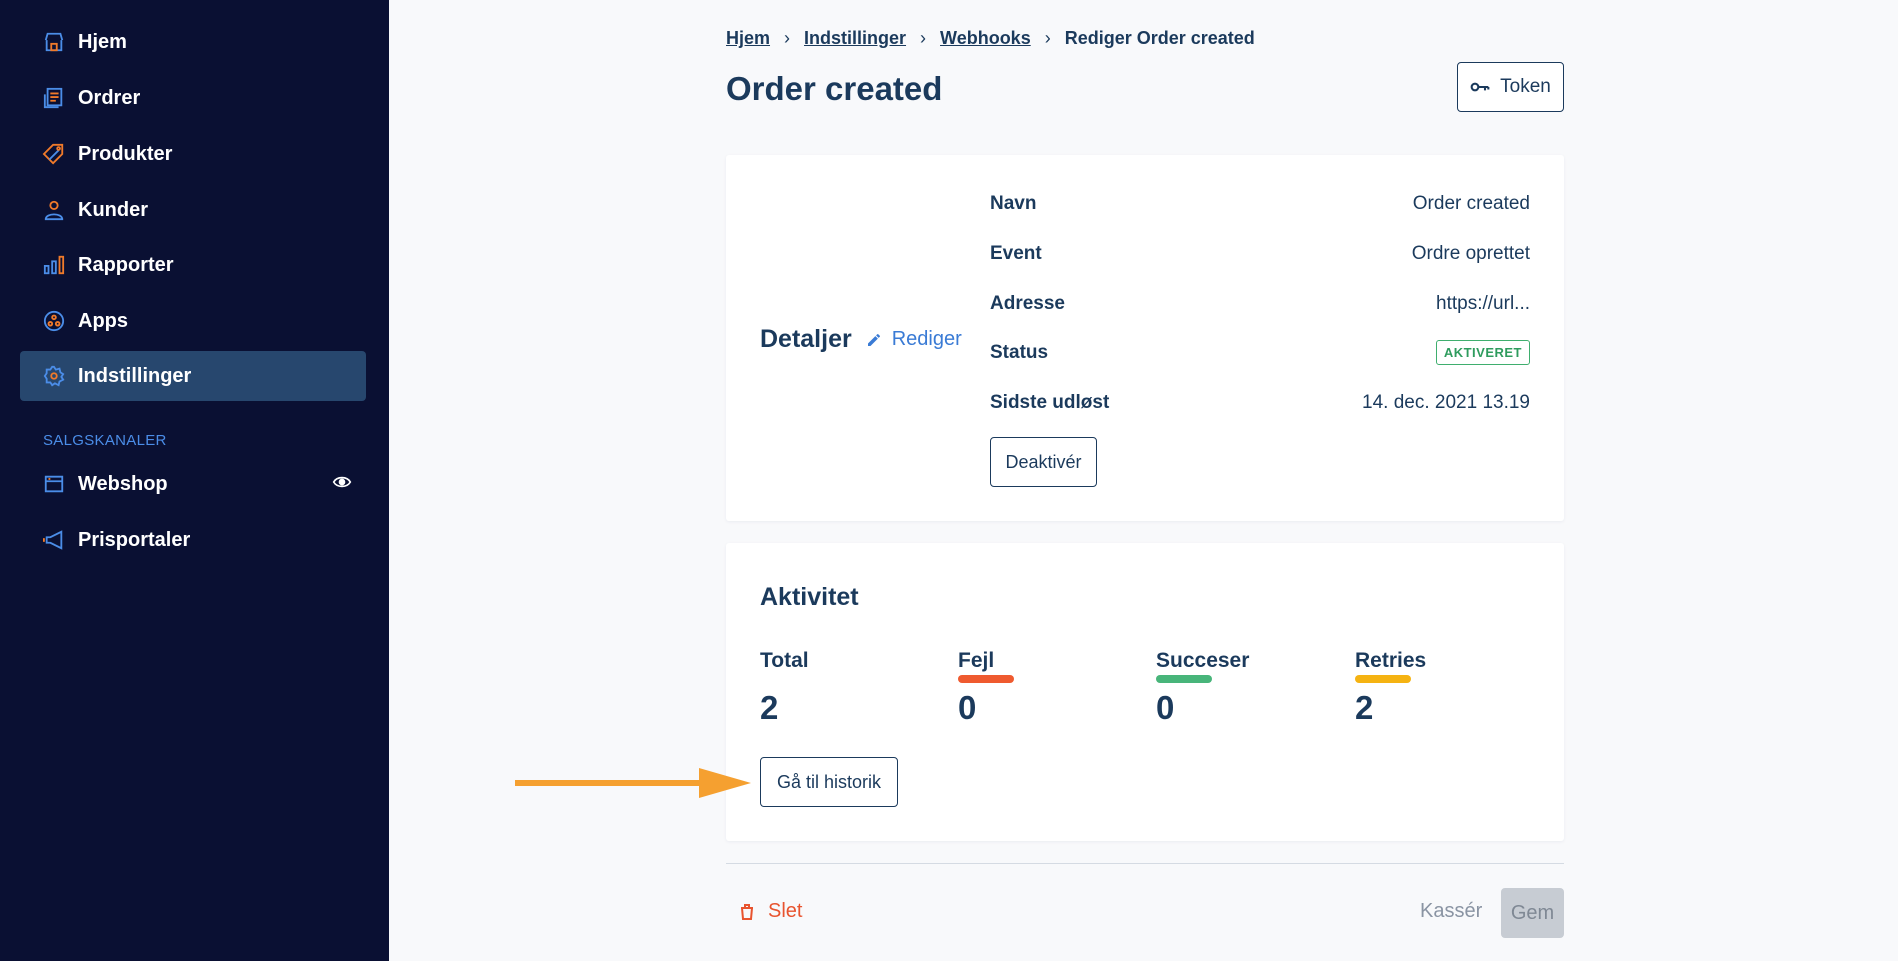 The height and width of the screenshot is (961, 1898). I want to click on history-button: Gå til historik, so click(829, 782).